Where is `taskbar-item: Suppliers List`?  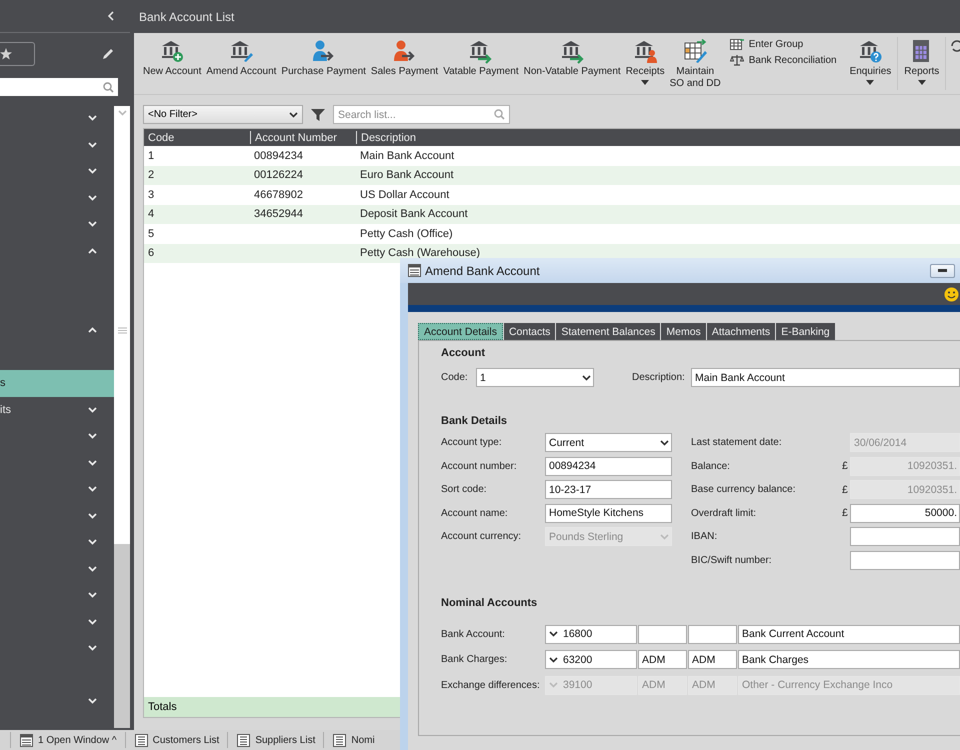 taskbar-item: Suppliers List is located at coordinates (275, 740).